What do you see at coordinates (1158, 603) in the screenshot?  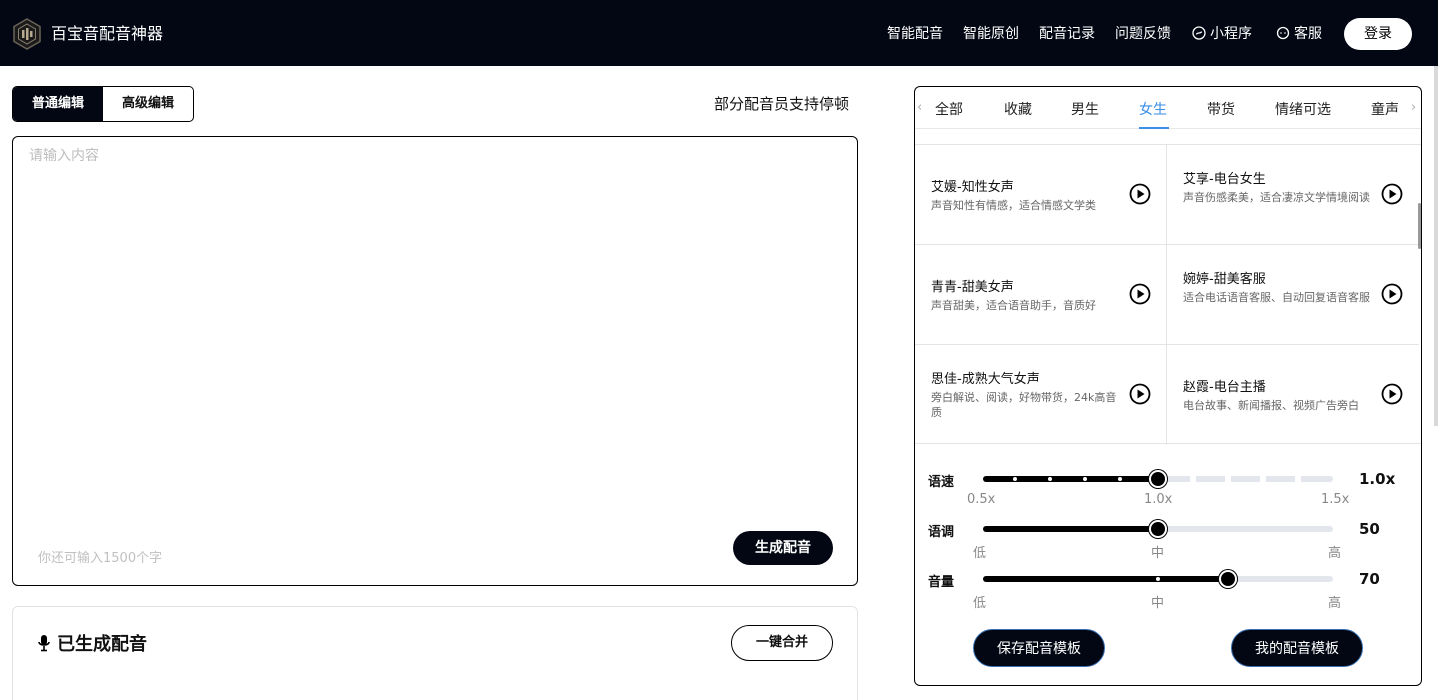 I see `volume-tick-label: 中` at bounding box center [1158, 603].